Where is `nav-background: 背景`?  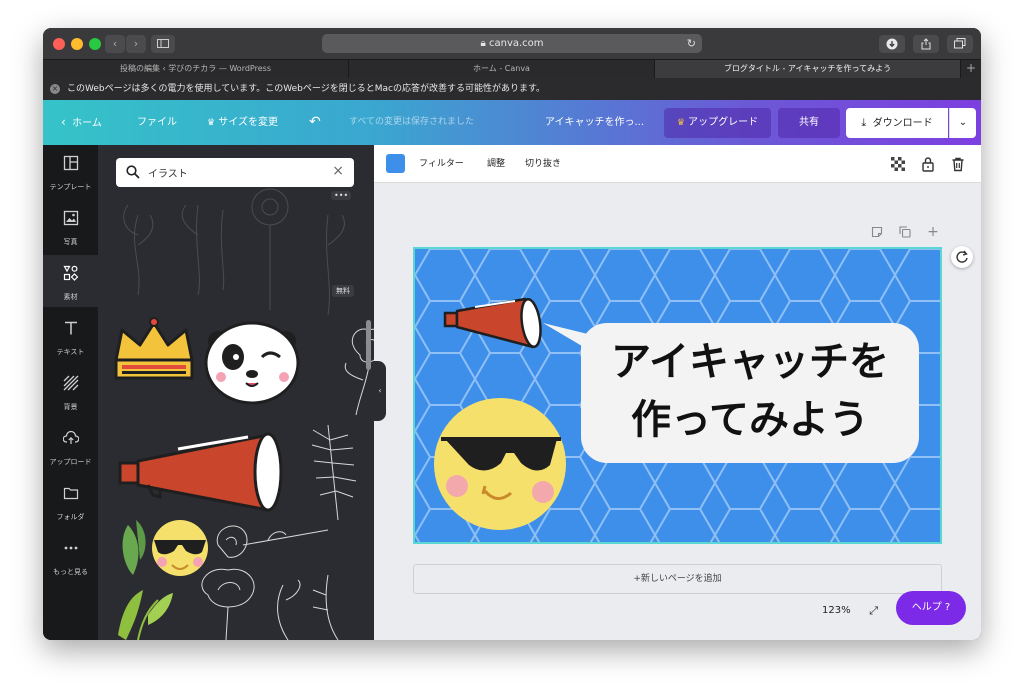
nav-background: 背景 is located at coordinates (70, 391).